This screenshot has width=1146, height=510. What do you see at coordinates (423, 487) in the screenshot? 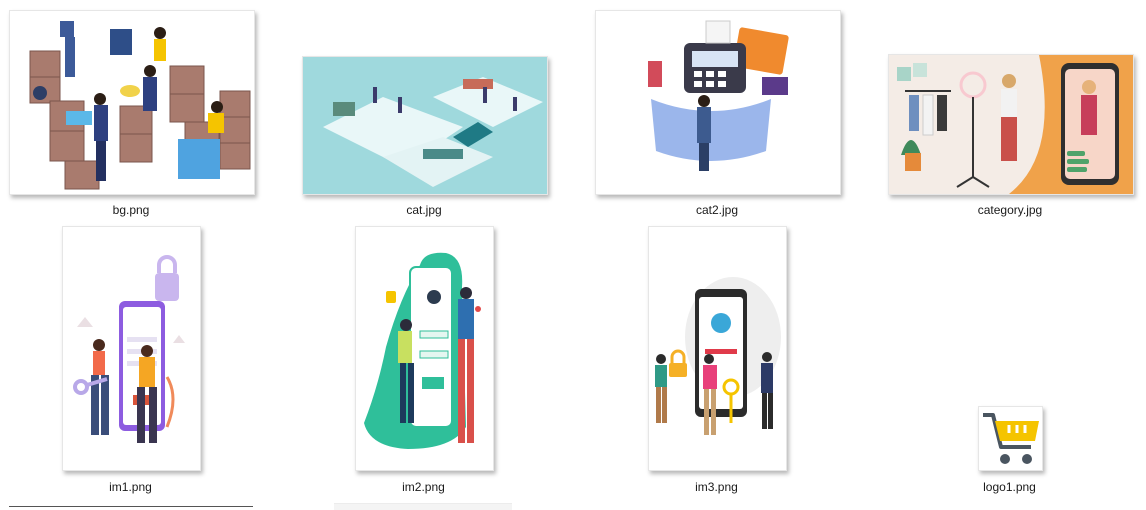
I see `file-name-label: im2.png` at bounding box center [423, 487].